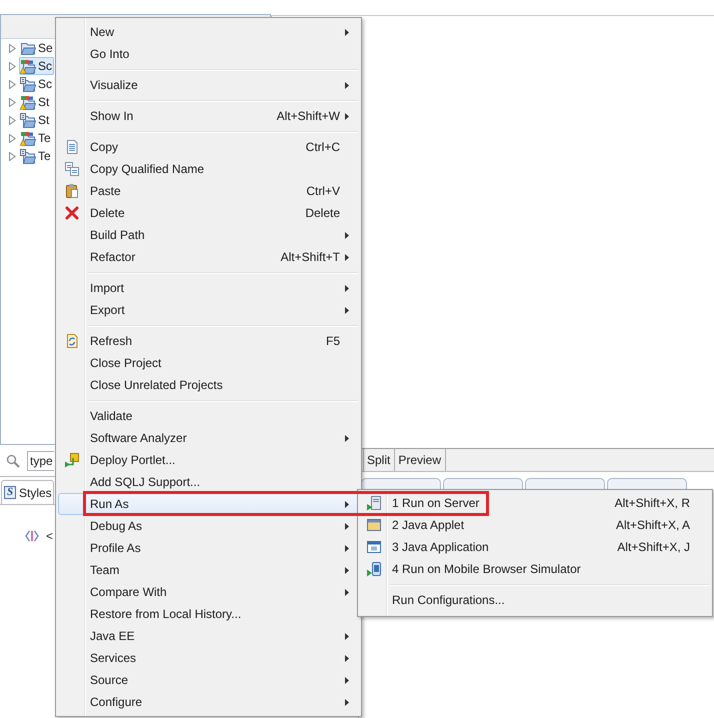  What do you see at coordinates (32, 536) in the screenshot?
I see `element-tag-icon` at bounding box center [32, 536].